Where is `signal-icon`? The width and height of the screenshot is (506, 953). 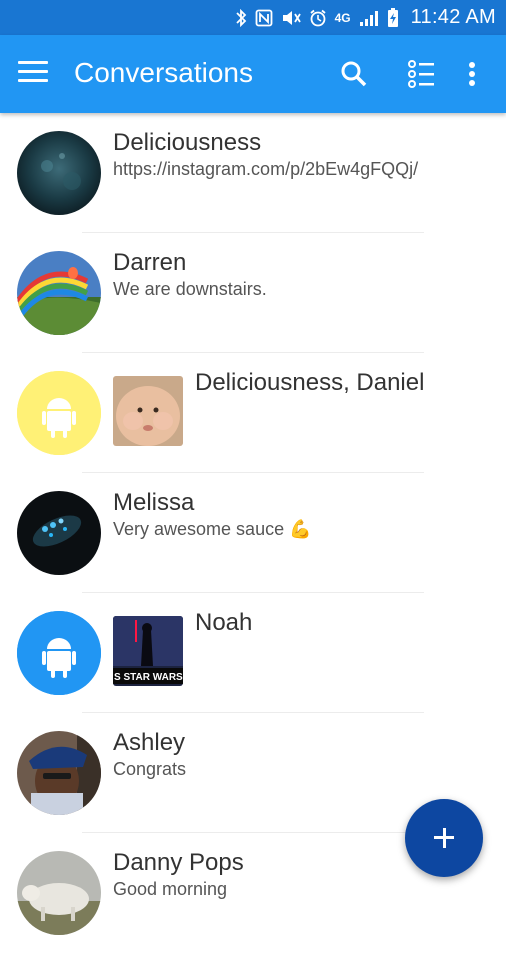
signal-icon is located at coordinates (368, 18).